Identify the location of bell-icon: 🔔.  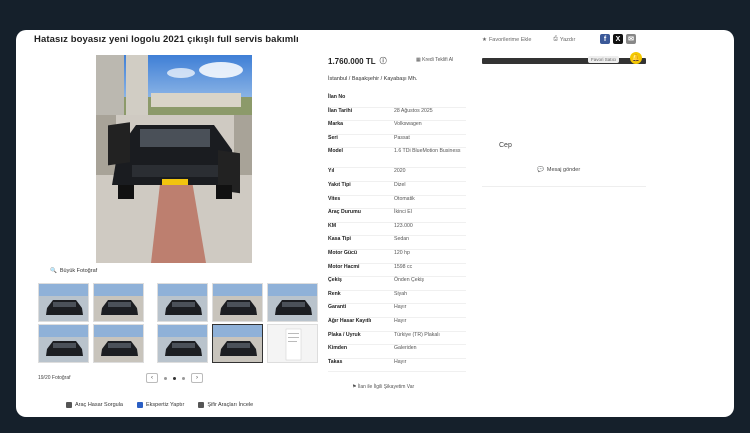
(636, 58).